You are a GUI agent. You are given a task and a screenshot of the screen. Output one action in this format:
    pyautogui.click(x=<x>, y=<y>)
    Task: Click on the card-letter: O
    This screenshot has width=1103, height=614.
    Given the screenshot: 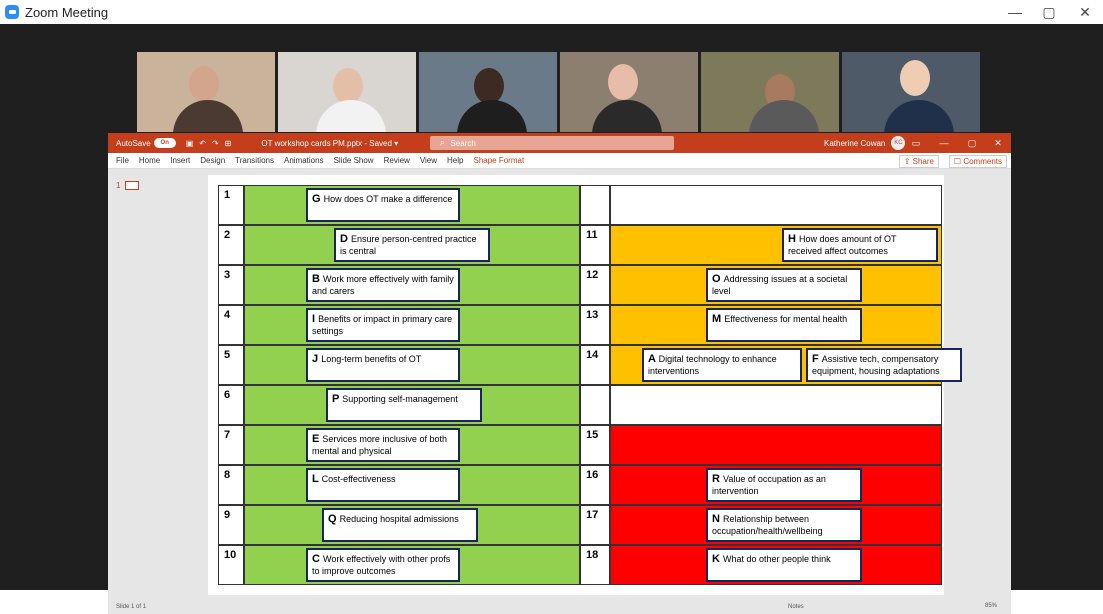 What is the action you would take?
    pyautogui.click(x=718, y=279)
    